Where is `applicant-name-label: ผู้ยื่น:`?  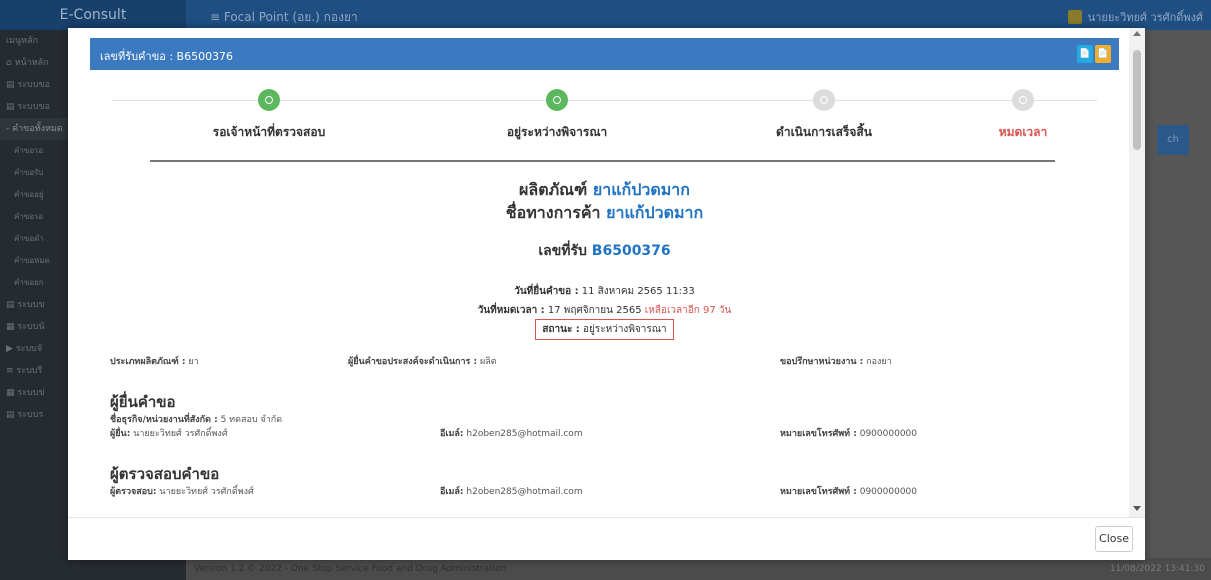
applicant-name-label: ผู้ยื่น: is located at coordinates (120, 434).